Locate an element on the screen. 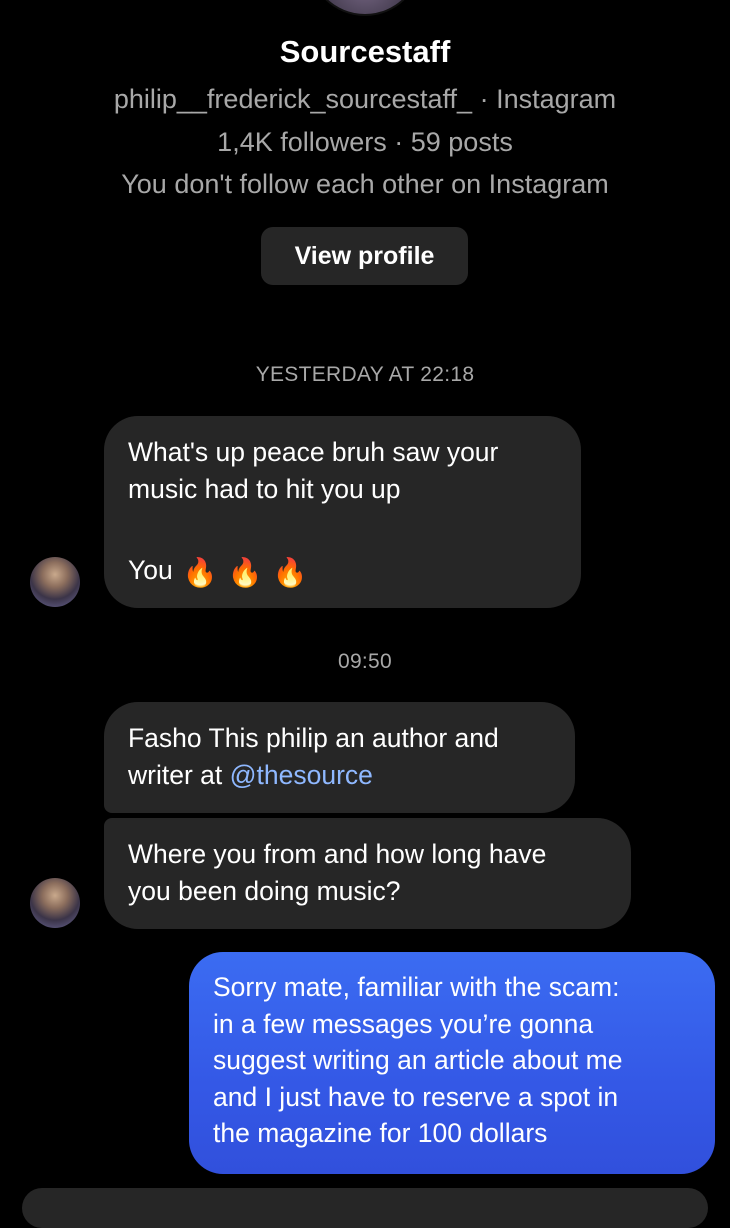 Image resolution: width=730 pixels, height=1228 pixels. timestamp-today: 09:50 is located at coordinates (365, 661).